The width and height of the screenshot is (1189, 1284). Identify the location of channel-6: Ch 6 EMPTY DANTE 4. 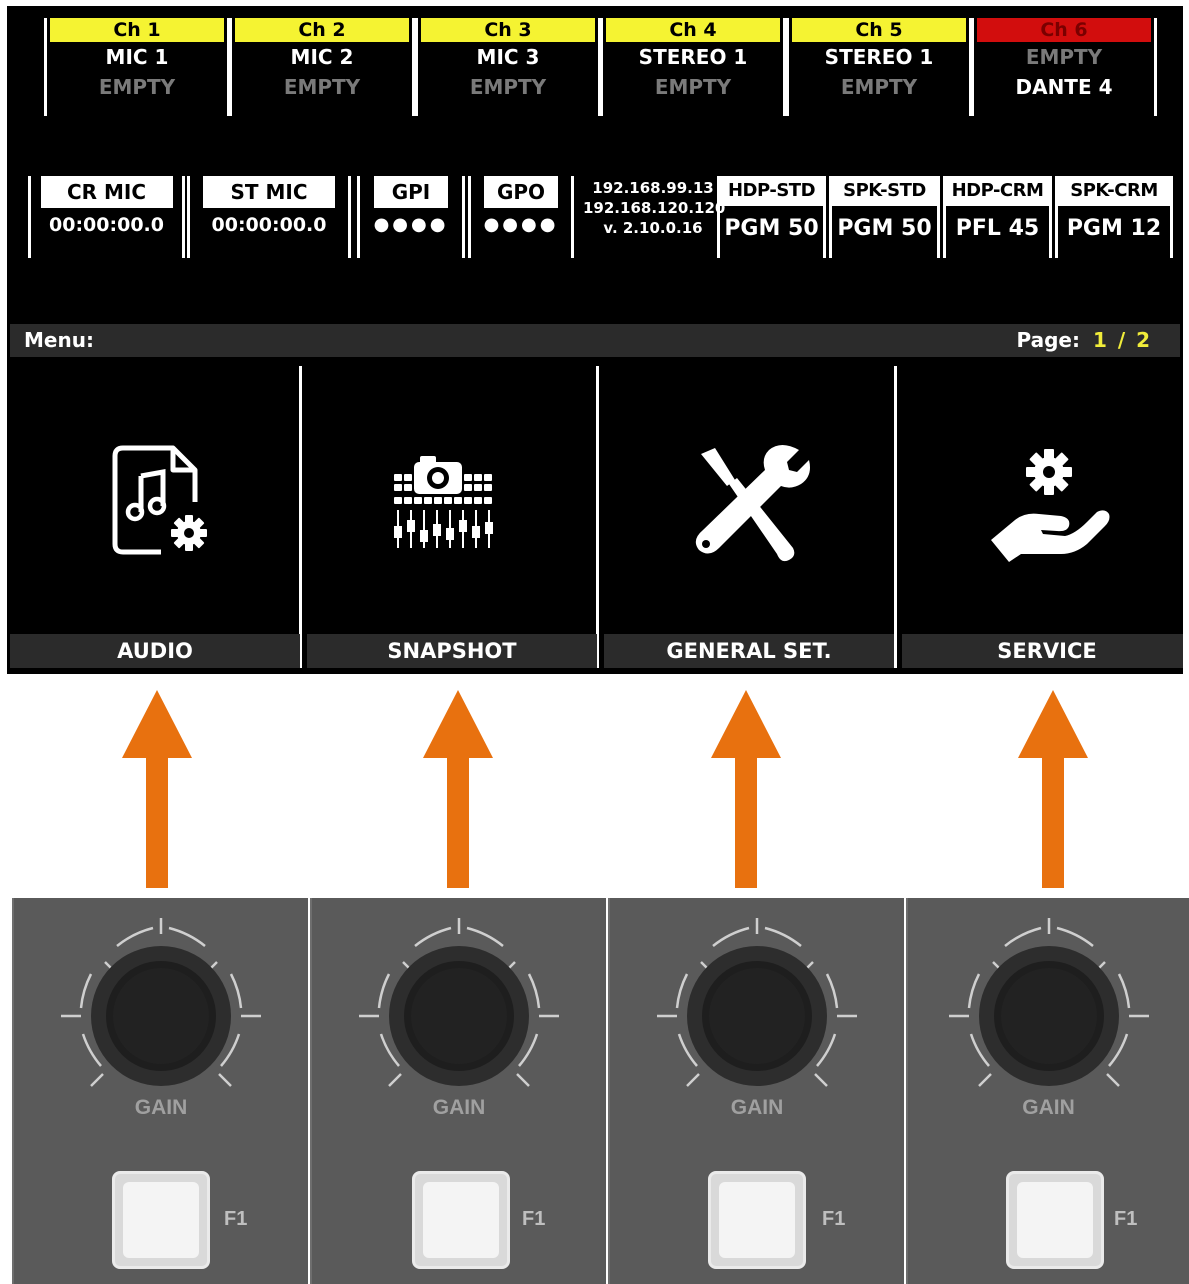
(1064, 67).